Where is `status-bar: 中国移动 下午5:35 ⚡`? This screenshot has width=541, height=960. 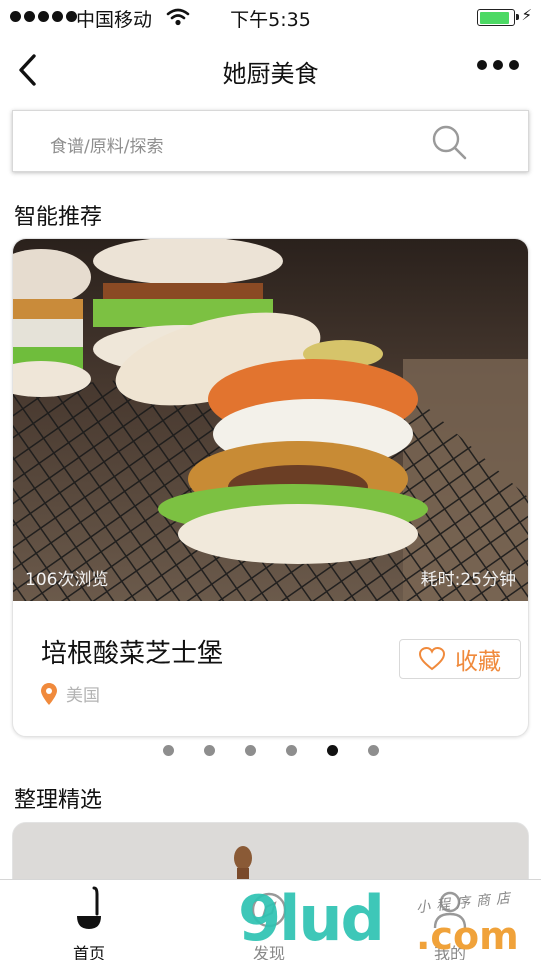
status-bar: 中国移动 下午5:35 ⚡ is located at coordinates (270, 17).